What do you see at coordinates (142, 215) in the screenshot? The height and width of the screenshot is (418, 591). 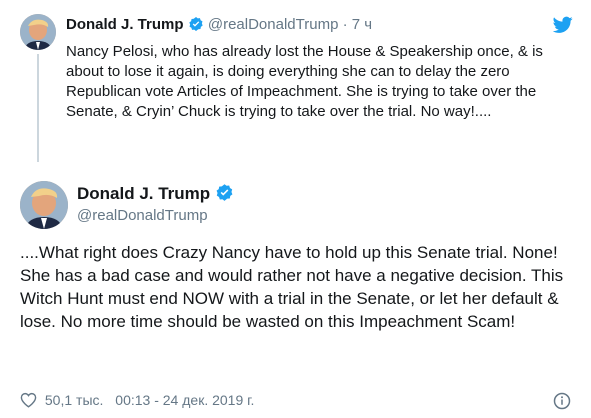 I see `main-author-handle: @realDonaldTrump` at bounding box center [142, 215].